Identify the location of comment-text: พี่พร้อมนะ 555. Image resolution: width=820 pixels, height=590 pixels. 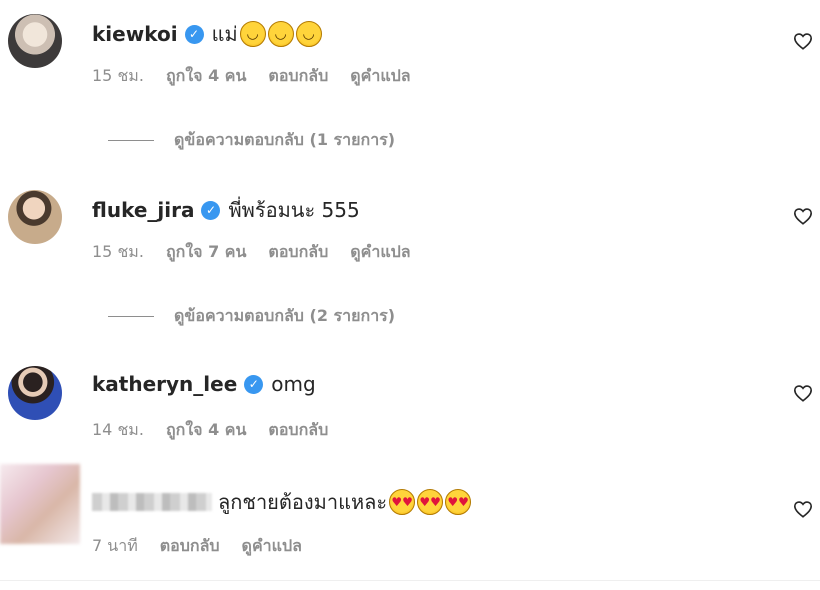
(294, 210).